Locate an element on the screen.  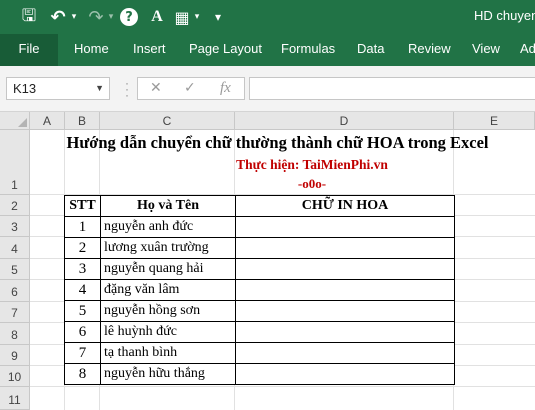
cell-stt: 5 is located at coordinates (82, 311).